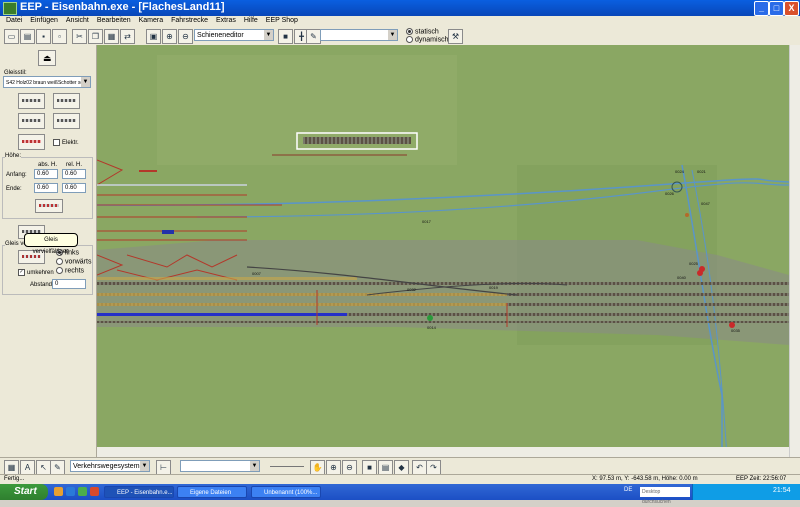  Describe the element at coordinates (665, 496) in the screenshot. I see `desktop-search-input: Desktop durchsuchen` at that location.